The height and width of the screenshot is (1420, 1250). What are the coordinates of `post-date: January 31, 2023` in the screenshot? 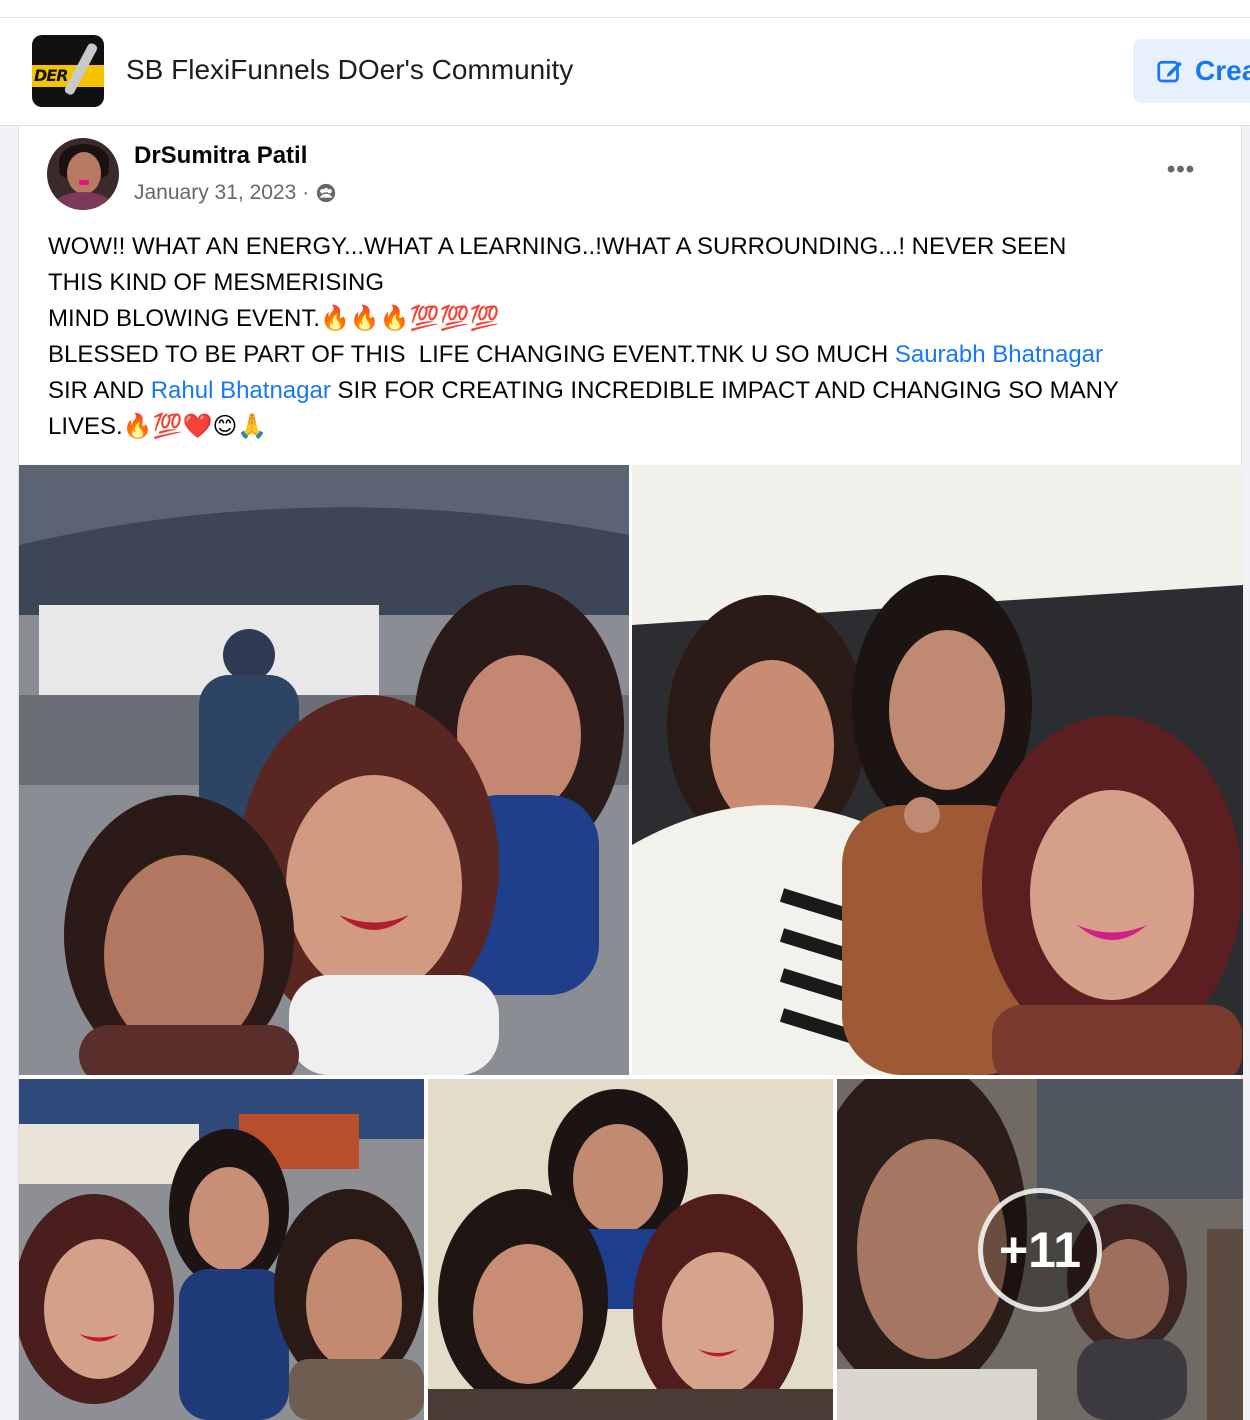 It's located at (215, 193).